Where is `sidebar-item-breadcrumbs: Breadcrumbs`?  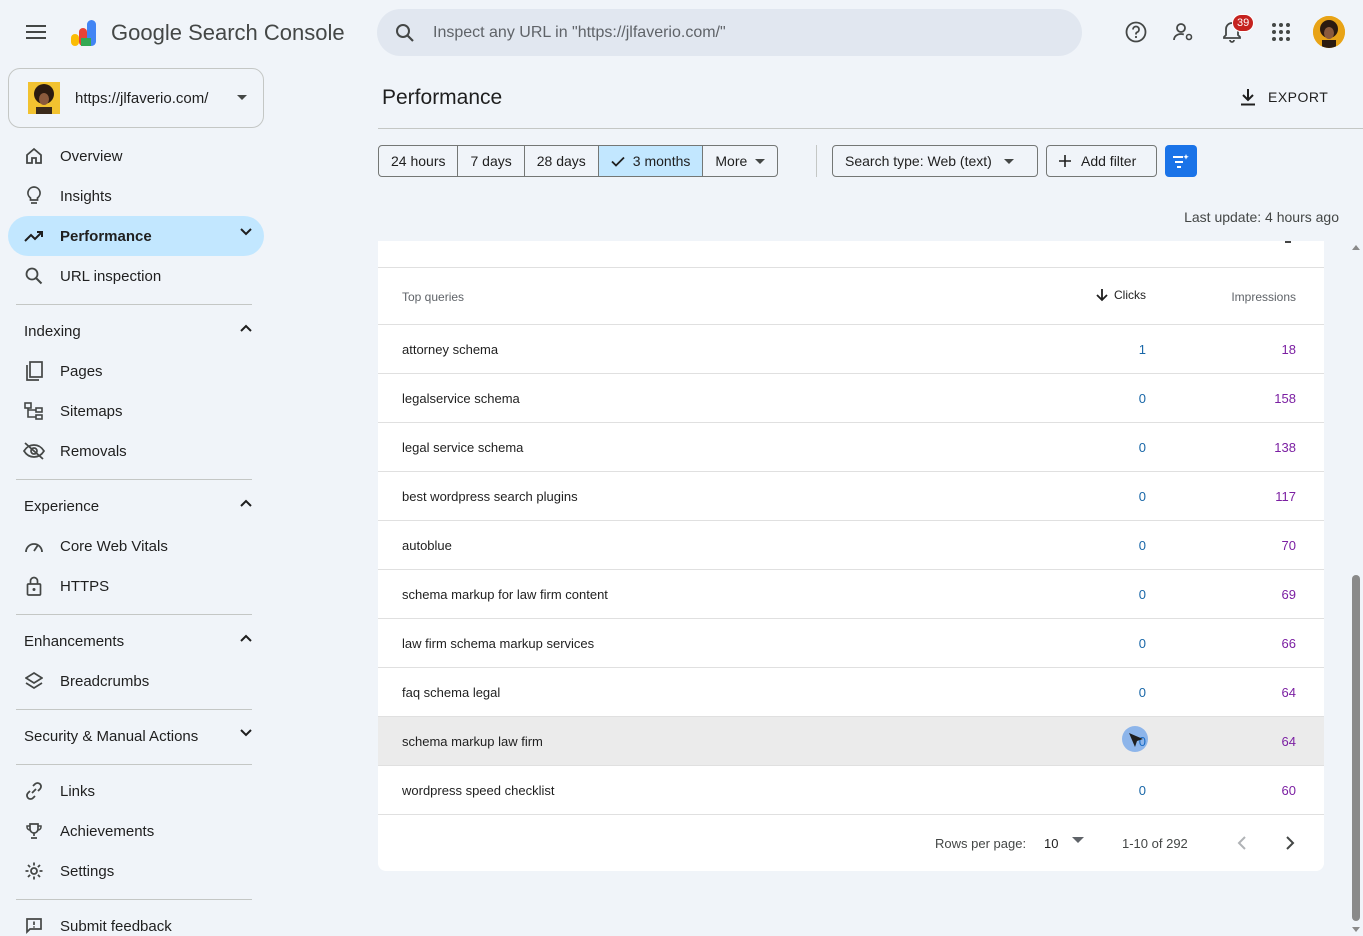
sidebar-item-breadcrumbs: Breadcrumbs is located at coordinates (136, 681).